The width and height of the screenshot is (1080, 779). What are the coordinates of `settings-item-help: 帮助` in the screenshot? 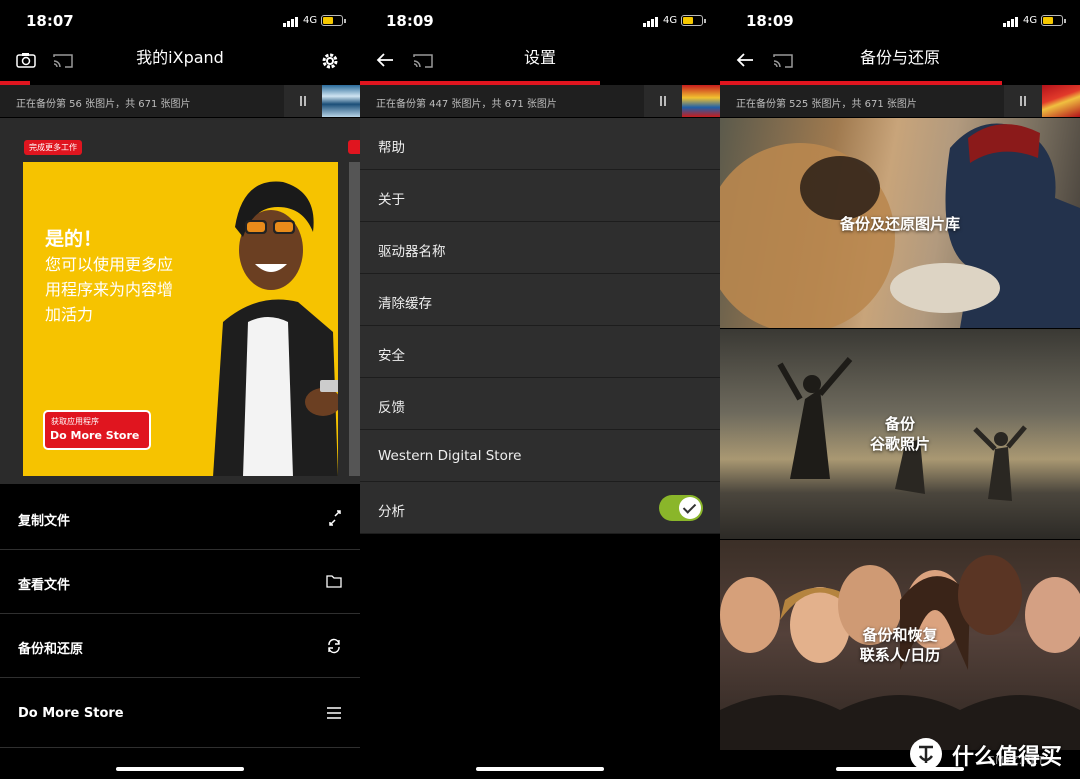 It's located at (540, 144).